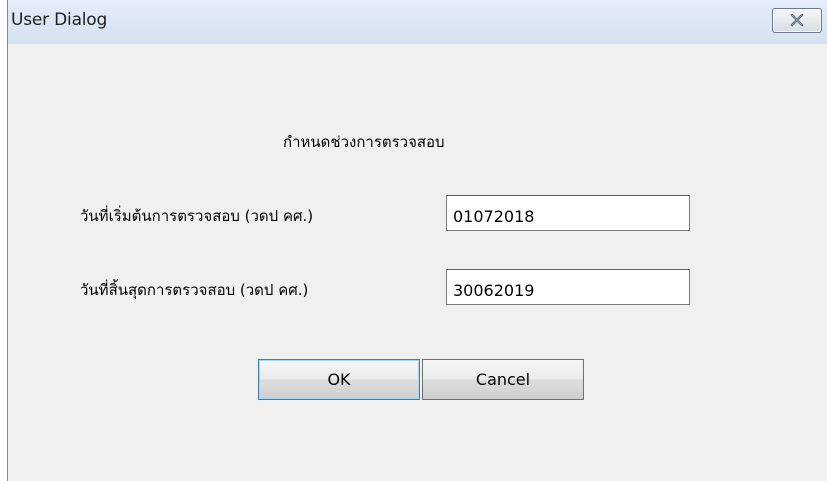 The height and width of the screenshot is (481, 827). Describe the element at coordinates (59, 20) in the screenshot. I see `window-title: User Dialog` at that location.